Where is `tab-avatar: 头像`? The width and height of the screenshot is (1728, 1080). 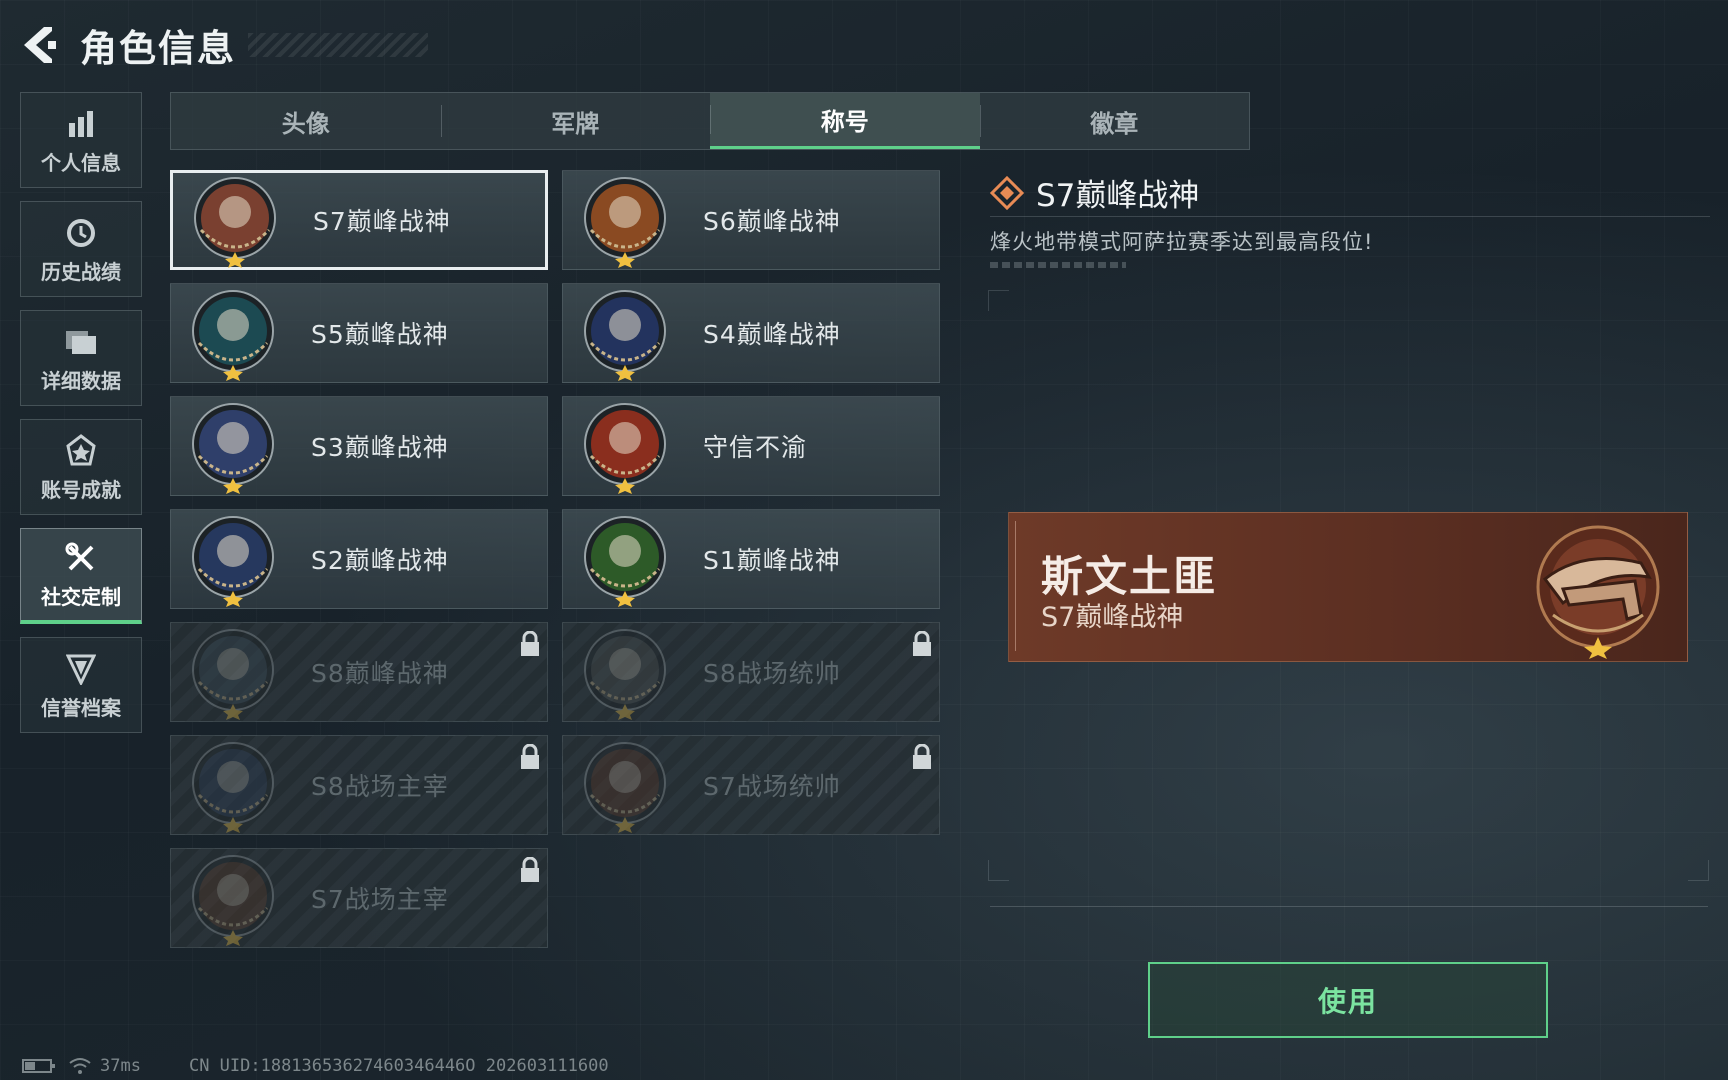 tab-avatar: 头像 is located at coordinates (306, 121).